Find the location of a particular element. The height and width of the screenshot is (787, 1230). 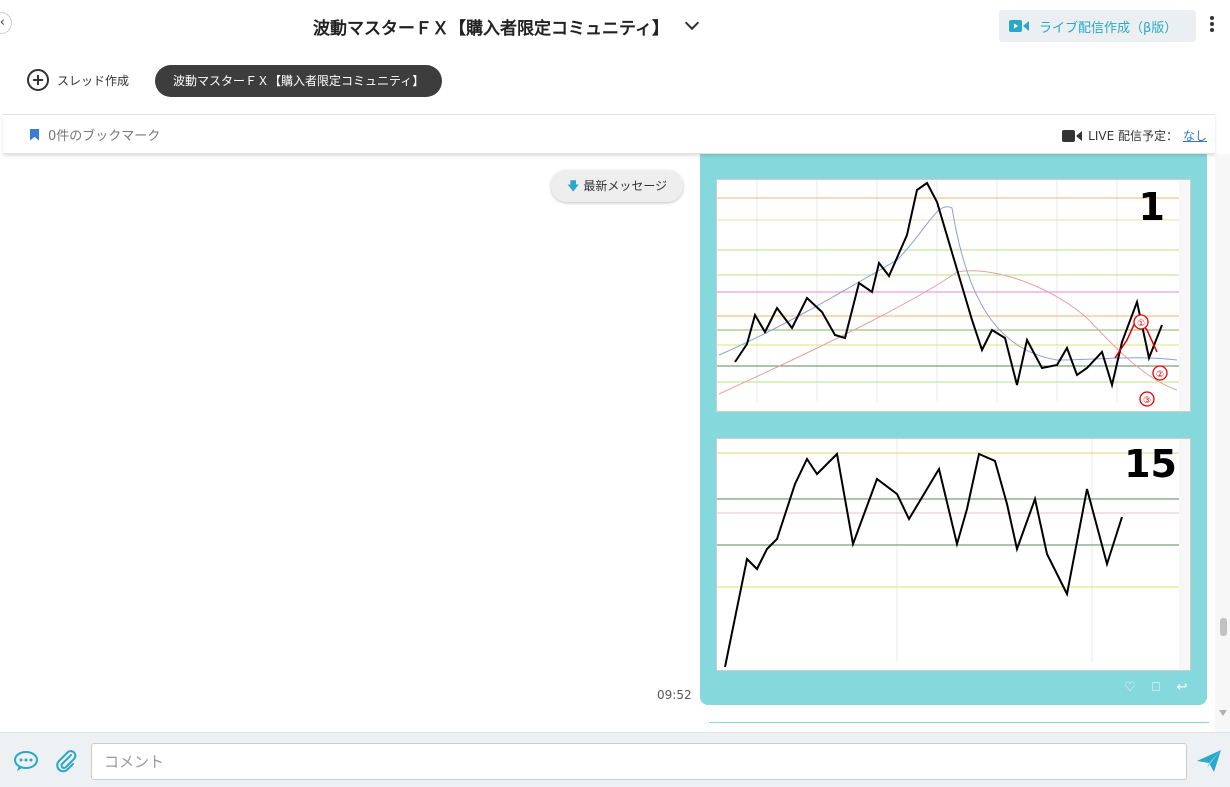

thread-tab-active: 波動マスターＦＸ【購入者限定コミュニティ】 is located at coordinates (299, 81).